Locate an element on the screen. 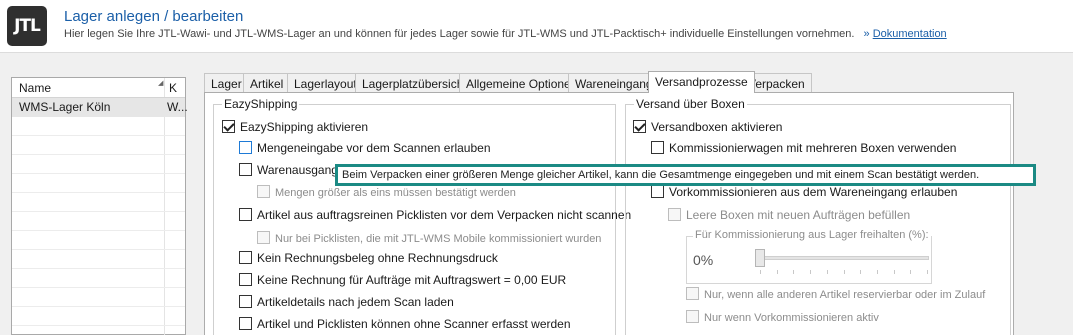  capture-without-scanner-checkbox is located at coordinates (245, 323).